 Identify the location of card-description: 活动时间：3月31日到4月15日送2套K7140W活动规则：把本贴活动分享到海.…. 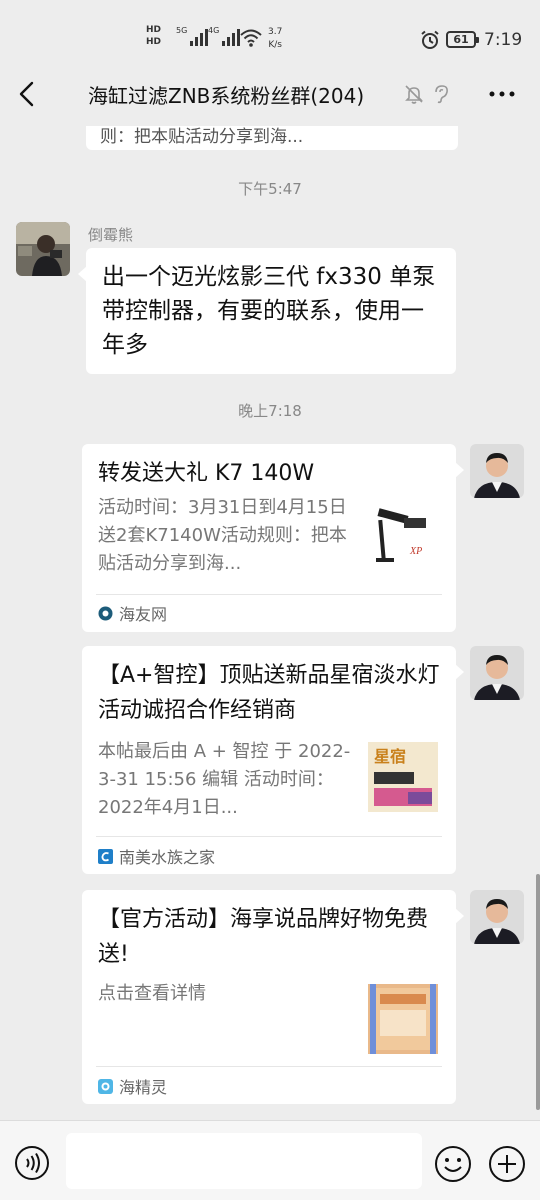
(222, 535).